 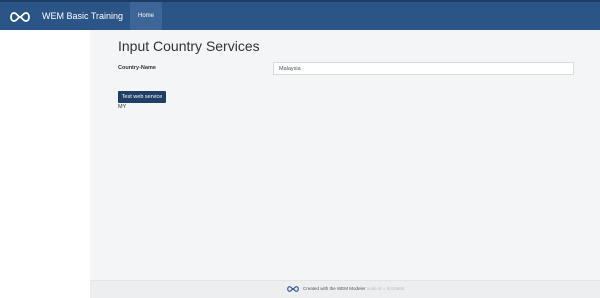 What do you see at coordinates (82, 16) in the screenshot?
I see `brand-title: WEM Basic Training` at bounding box center [82, 16].